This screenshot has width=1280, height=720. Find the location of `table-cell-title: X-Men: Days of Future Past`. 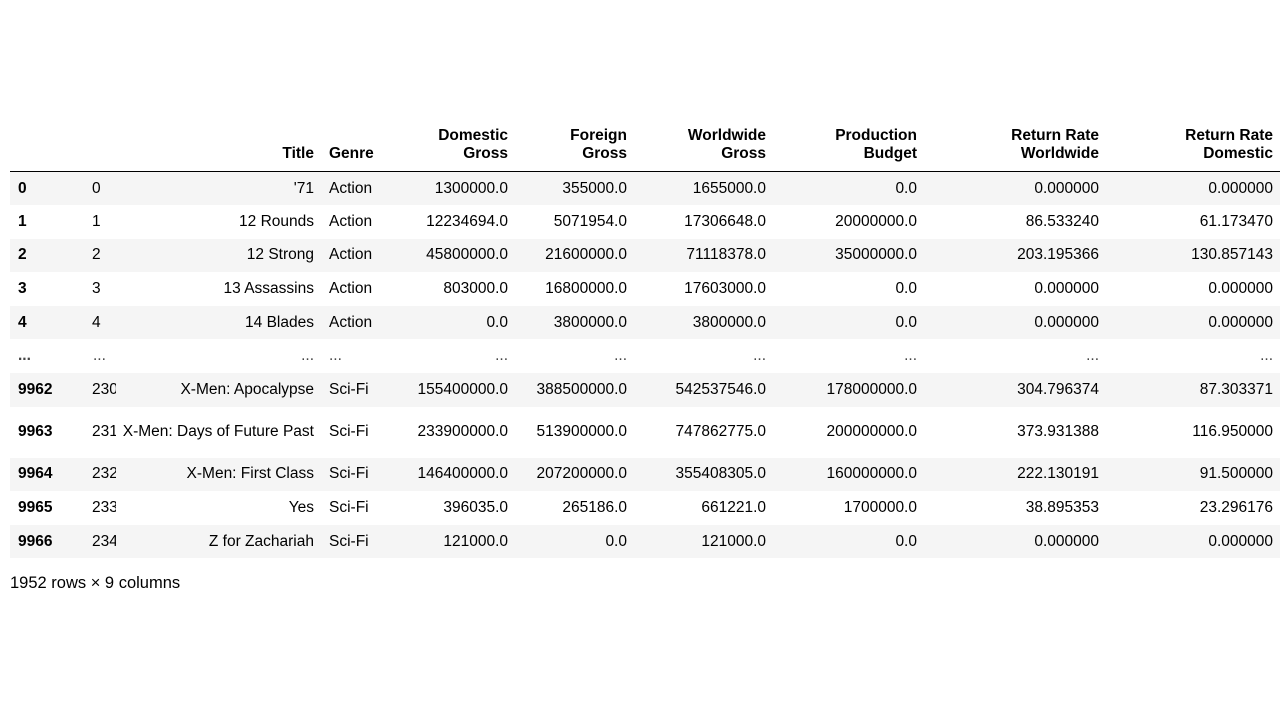

table-cell-title: X-Men: Days of Future Past is located at coordinates (218, 432).